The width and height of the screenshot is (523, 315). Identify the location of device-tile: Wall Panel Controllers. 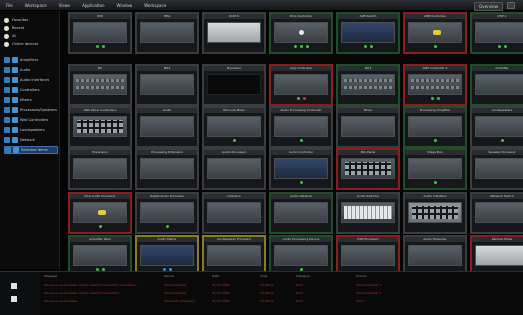
(100, 127).